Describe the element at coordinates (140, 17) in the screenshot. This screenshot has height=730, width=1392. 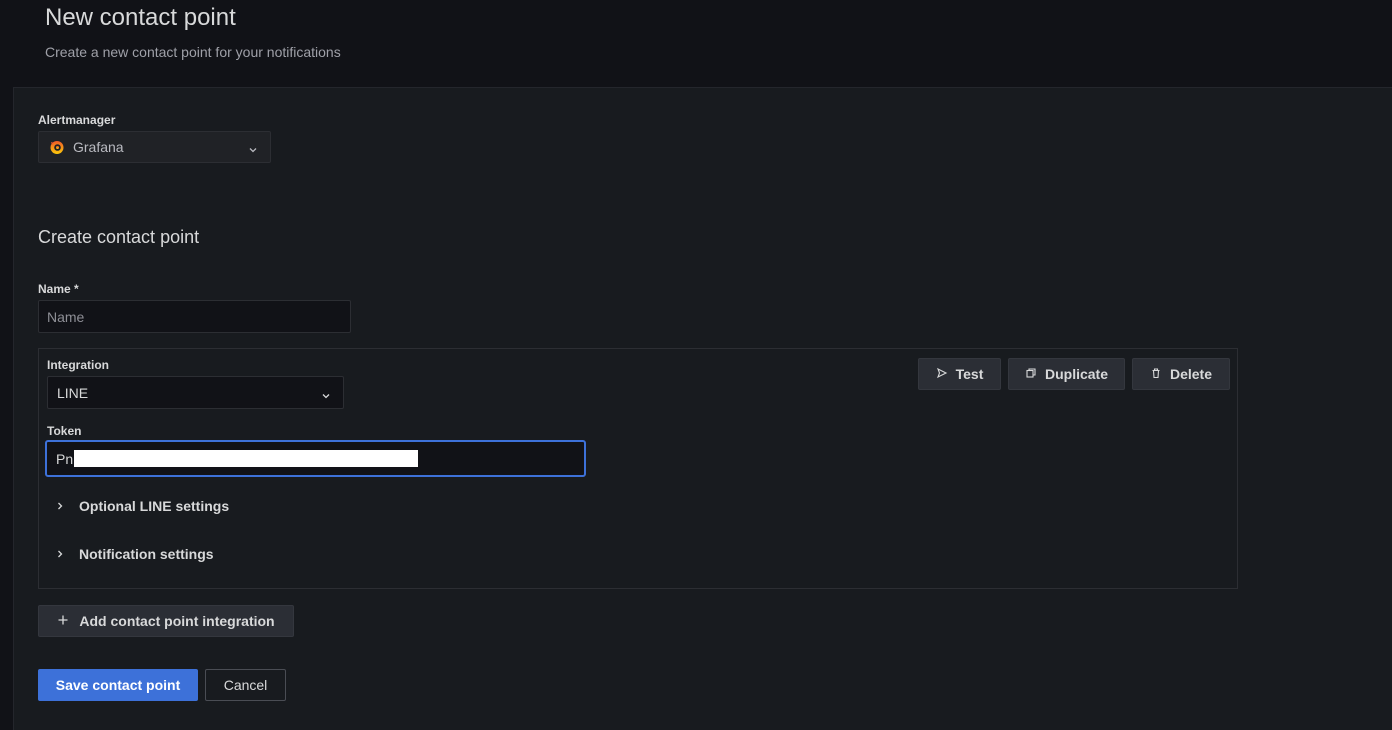
I see `page-title: New contact point` at that location.